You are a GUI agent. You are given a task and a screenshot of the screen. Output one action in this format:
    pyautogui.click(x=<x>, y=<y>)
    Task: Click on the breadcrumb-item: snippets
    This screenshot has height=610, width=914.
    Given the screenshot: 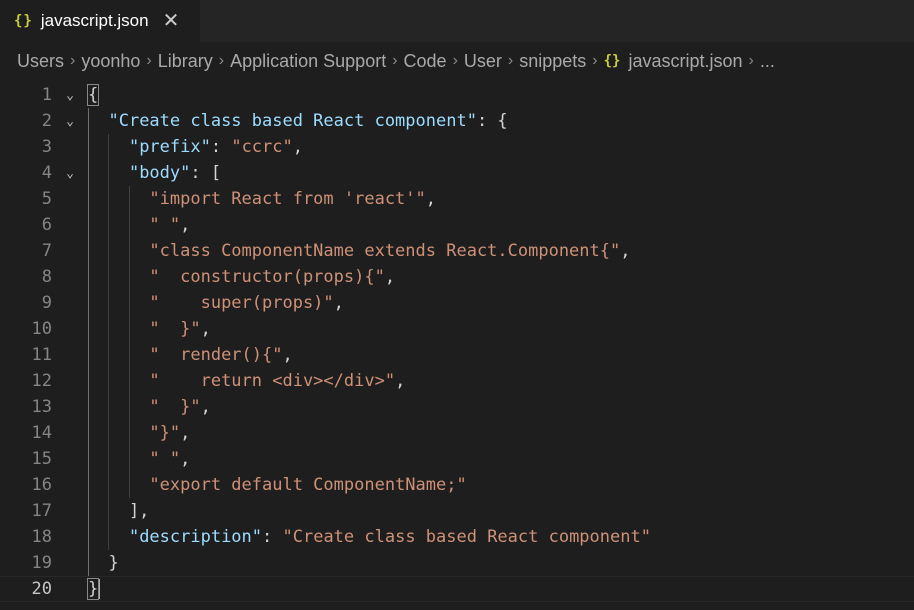 What is the action you would take?
    pyautogui.click(x=552, y=61)
    